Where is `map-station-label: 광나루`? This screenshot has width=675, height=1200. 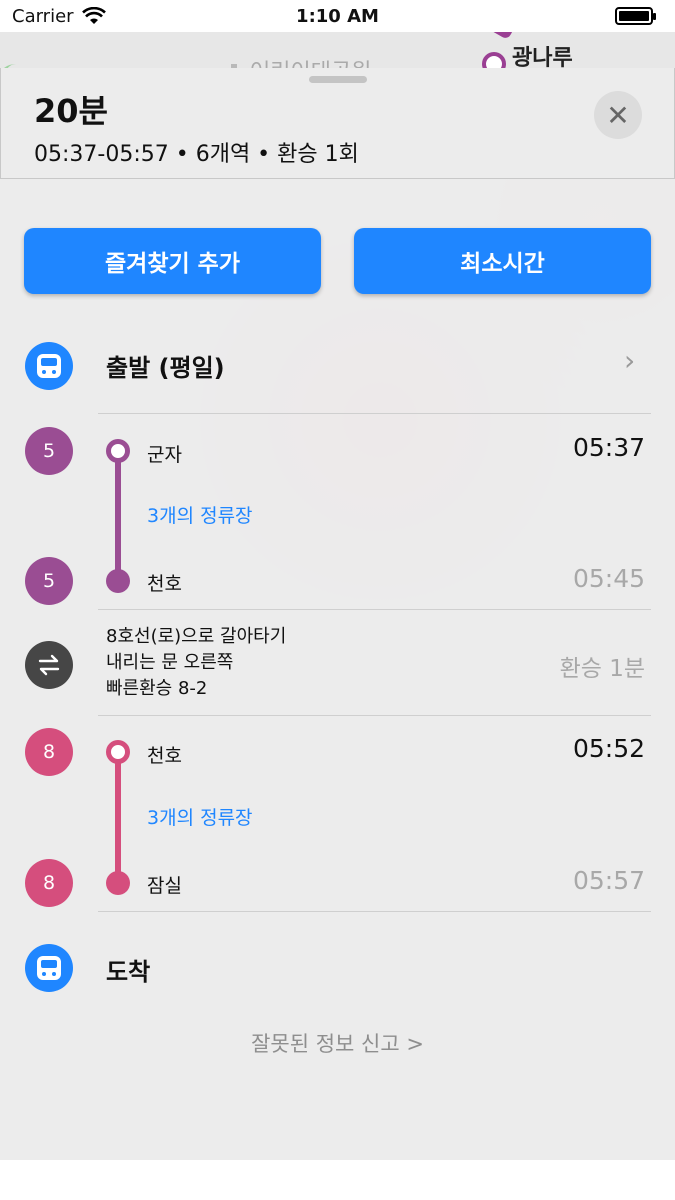 map-station-label: 광나루 is located at coordinates (542, 57).